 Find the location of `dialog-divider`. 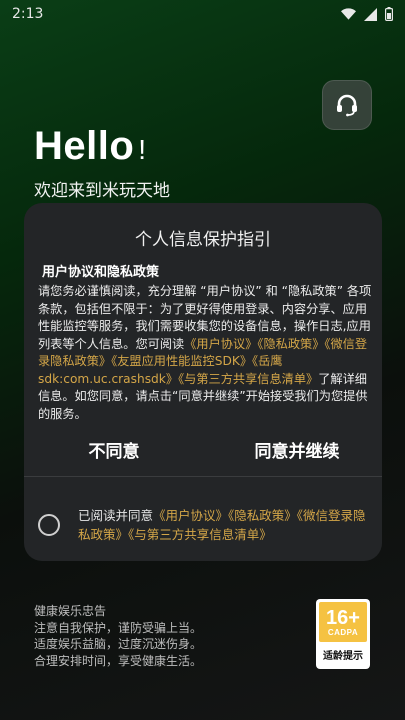

dialog-divider is located at coordinates (203, 476).